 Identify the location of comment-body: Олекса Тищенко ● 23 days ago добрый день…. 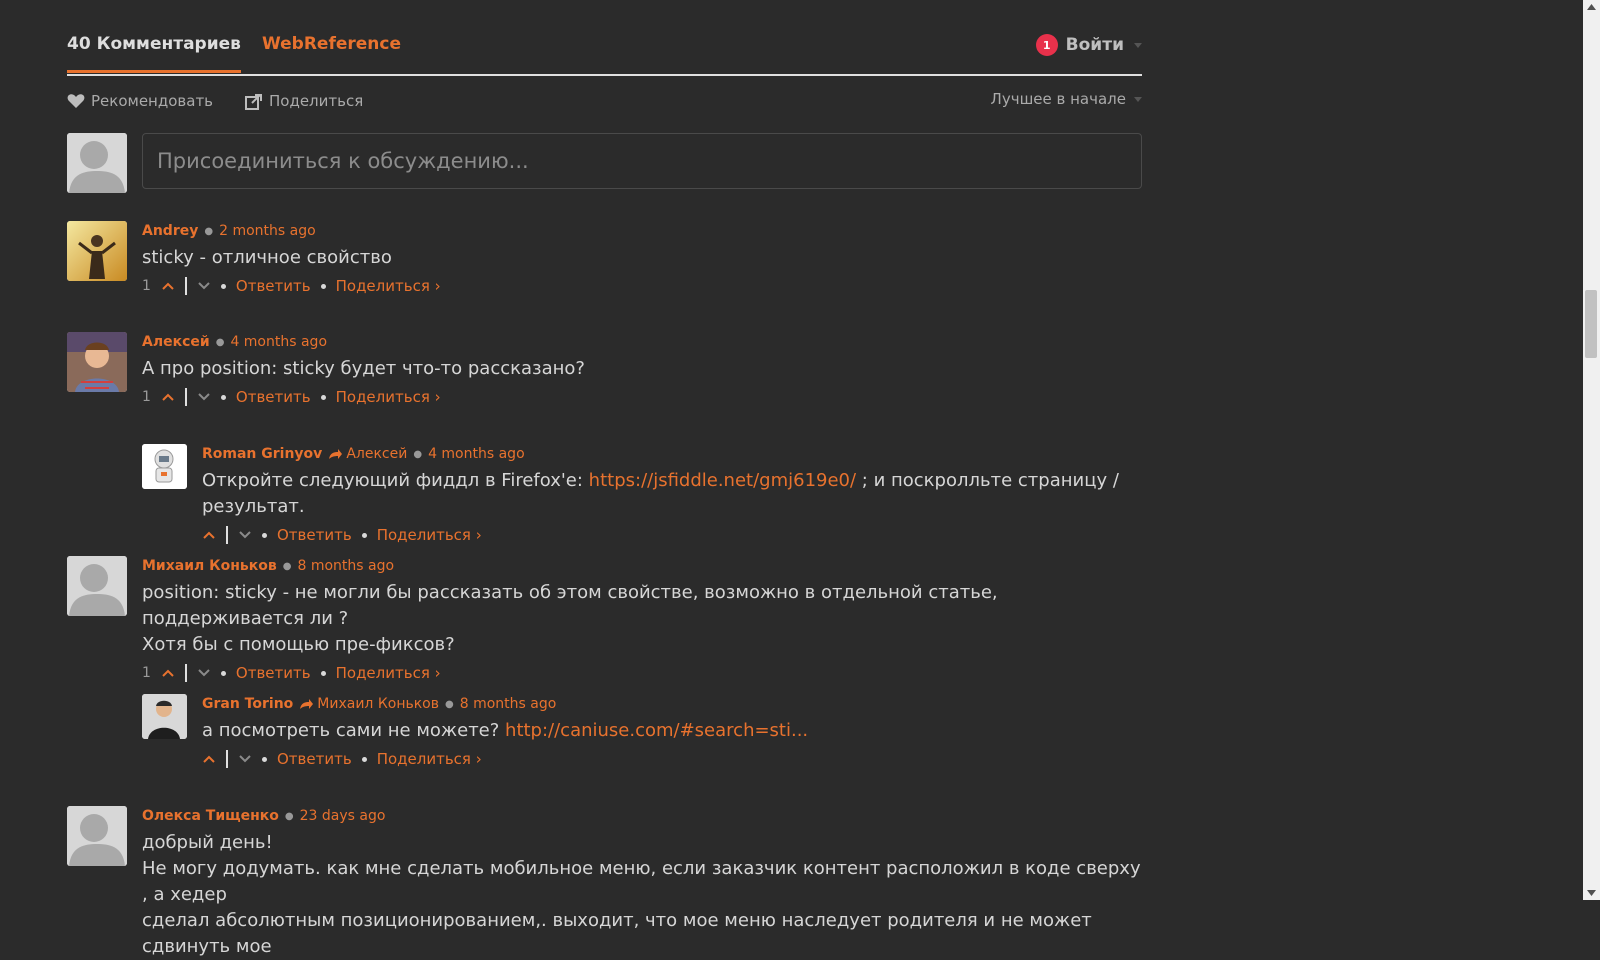
(642, 883).